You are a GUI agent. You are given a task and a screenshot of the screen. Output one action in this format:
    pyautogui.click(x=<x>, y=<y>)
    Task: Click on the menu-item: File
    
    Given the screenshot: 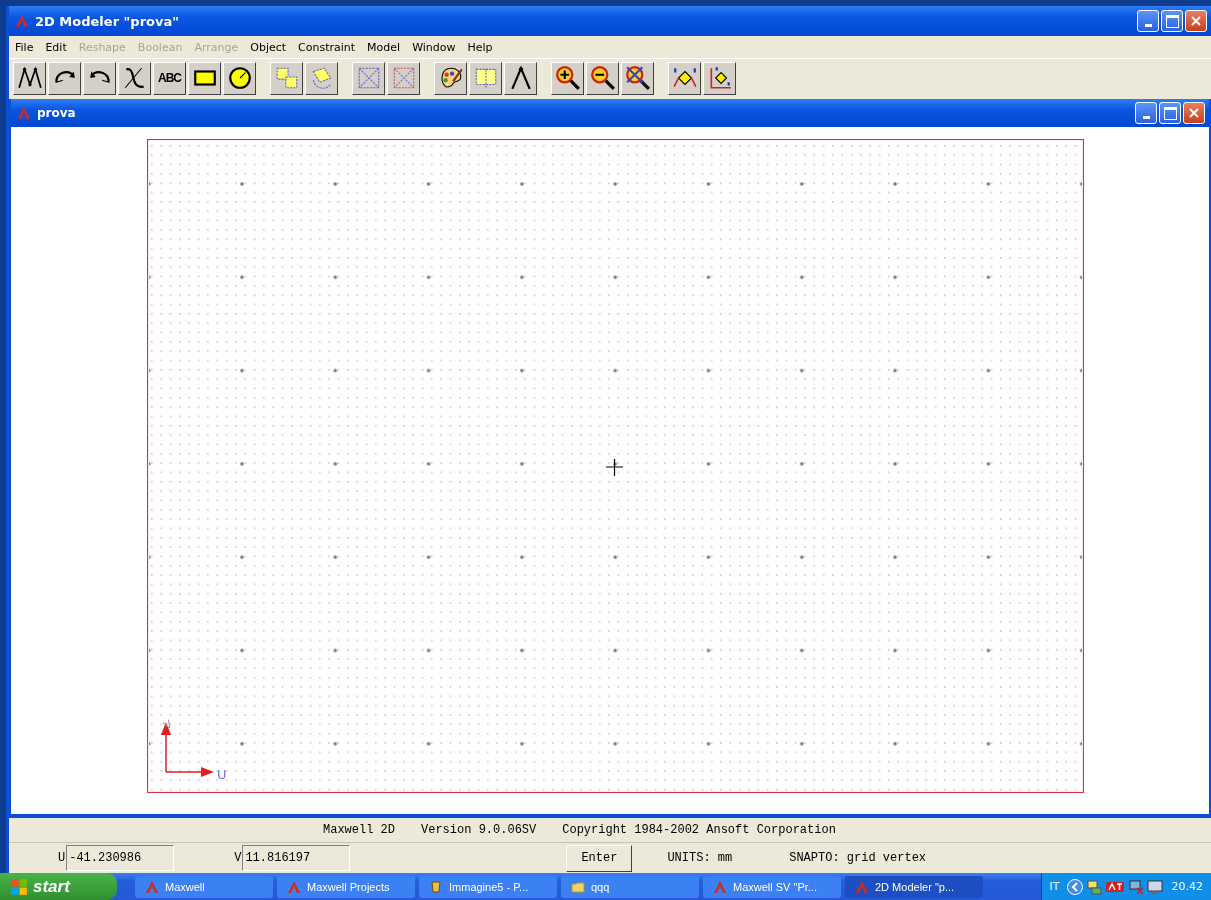 What is the action you would take?
    pyautogui.click(x=24, y=47)
    